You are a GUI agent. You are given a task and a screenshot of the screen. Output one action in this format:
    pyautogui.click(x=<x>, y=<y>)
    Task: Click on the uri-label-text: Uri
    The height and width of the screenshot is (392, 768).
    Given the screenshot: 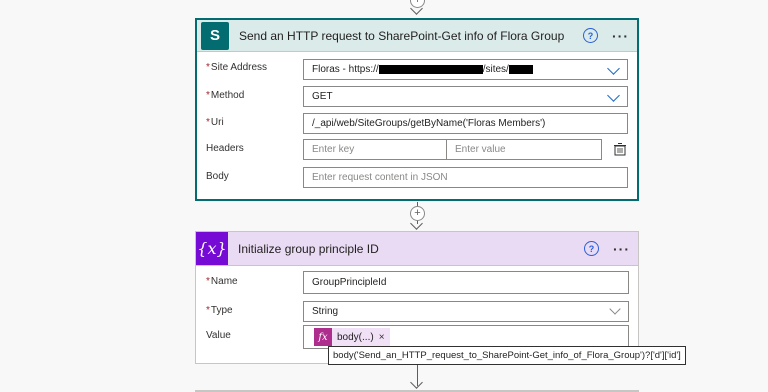 What is the action you would take?
    pyautogui.click(x=217, y=122)
    